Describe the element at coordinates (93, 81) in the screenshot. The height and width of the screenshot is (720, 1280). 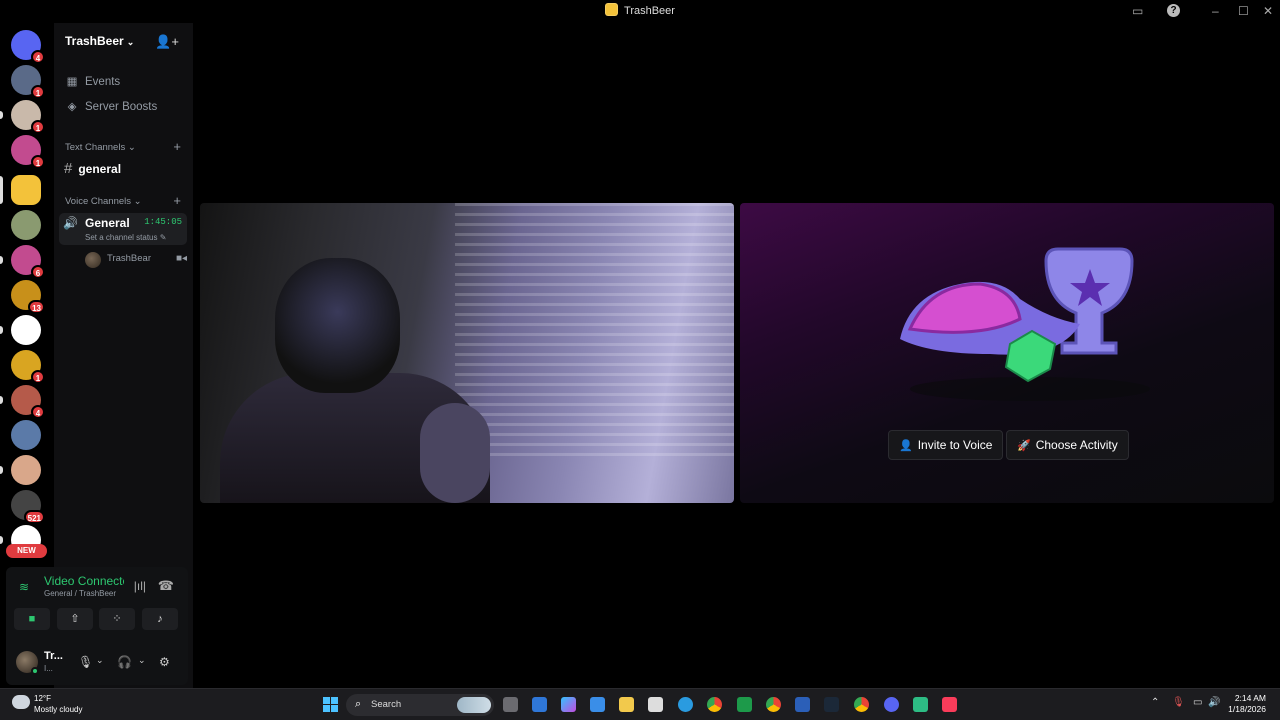
I see `events-link: ▦ Events` at that location.